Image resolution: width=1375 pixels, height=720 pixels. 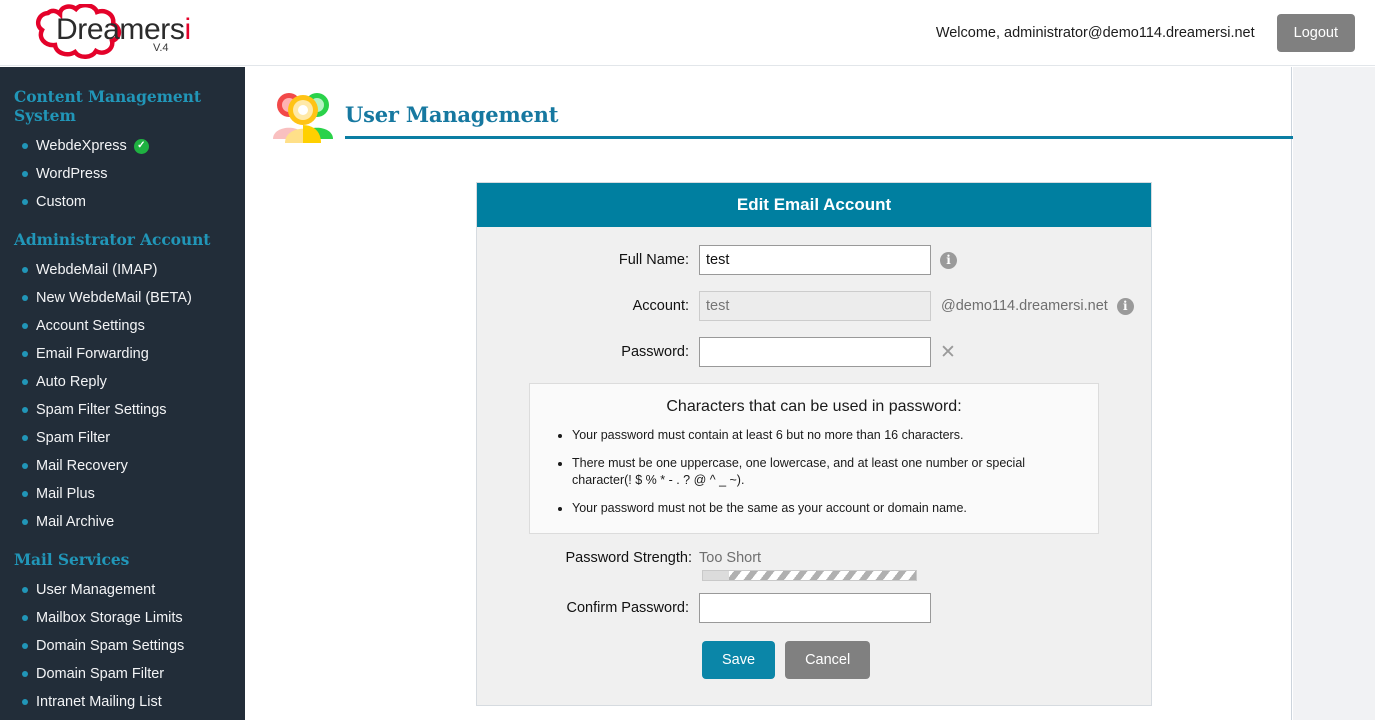 What do you see at coordinates (1125, 306) in the screenshot?
I see `account-info-icon: i` at bounding box center [1125, 306].